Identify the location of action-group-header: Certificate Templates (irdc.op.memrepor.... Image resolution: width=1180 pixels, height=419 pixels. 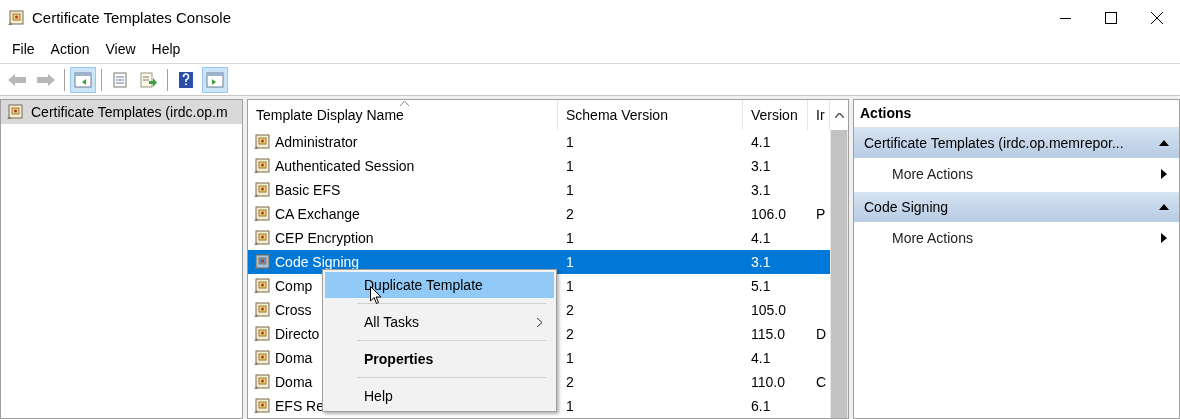
(1016, 143).